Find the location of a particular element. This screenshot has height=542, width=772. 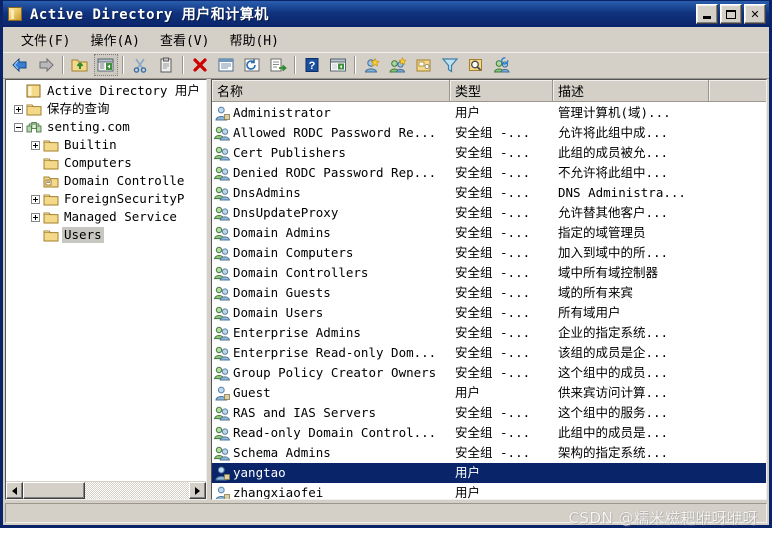

toolbar-separator is located at coordinates (183, 65).